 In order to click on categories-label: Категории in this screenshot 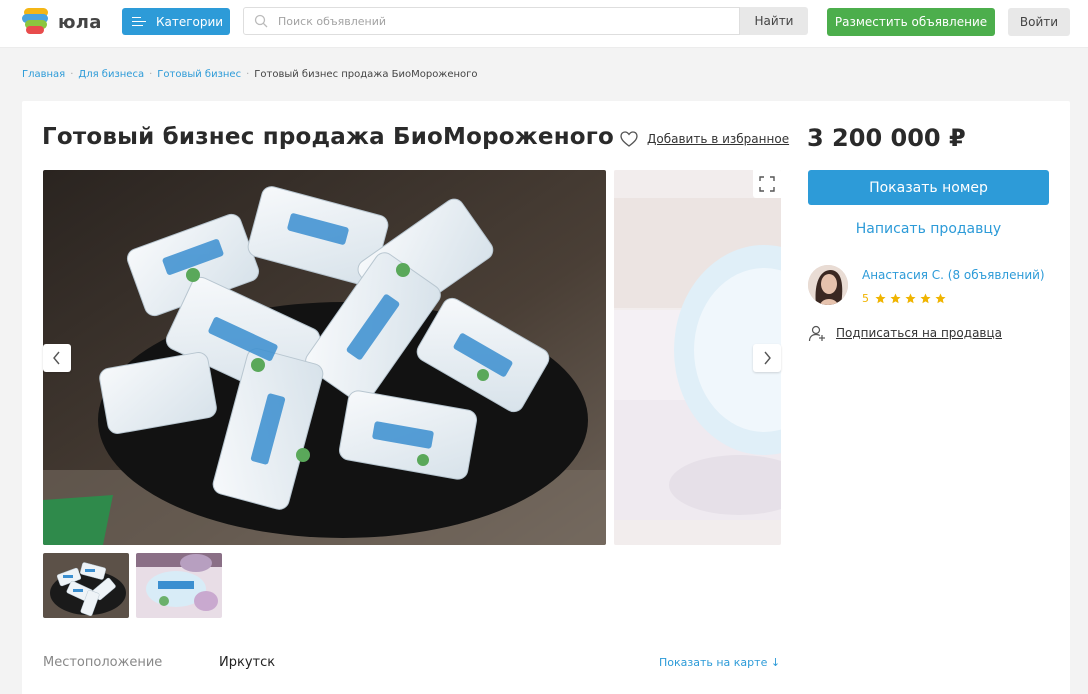, I will do `click(190, 21)`.